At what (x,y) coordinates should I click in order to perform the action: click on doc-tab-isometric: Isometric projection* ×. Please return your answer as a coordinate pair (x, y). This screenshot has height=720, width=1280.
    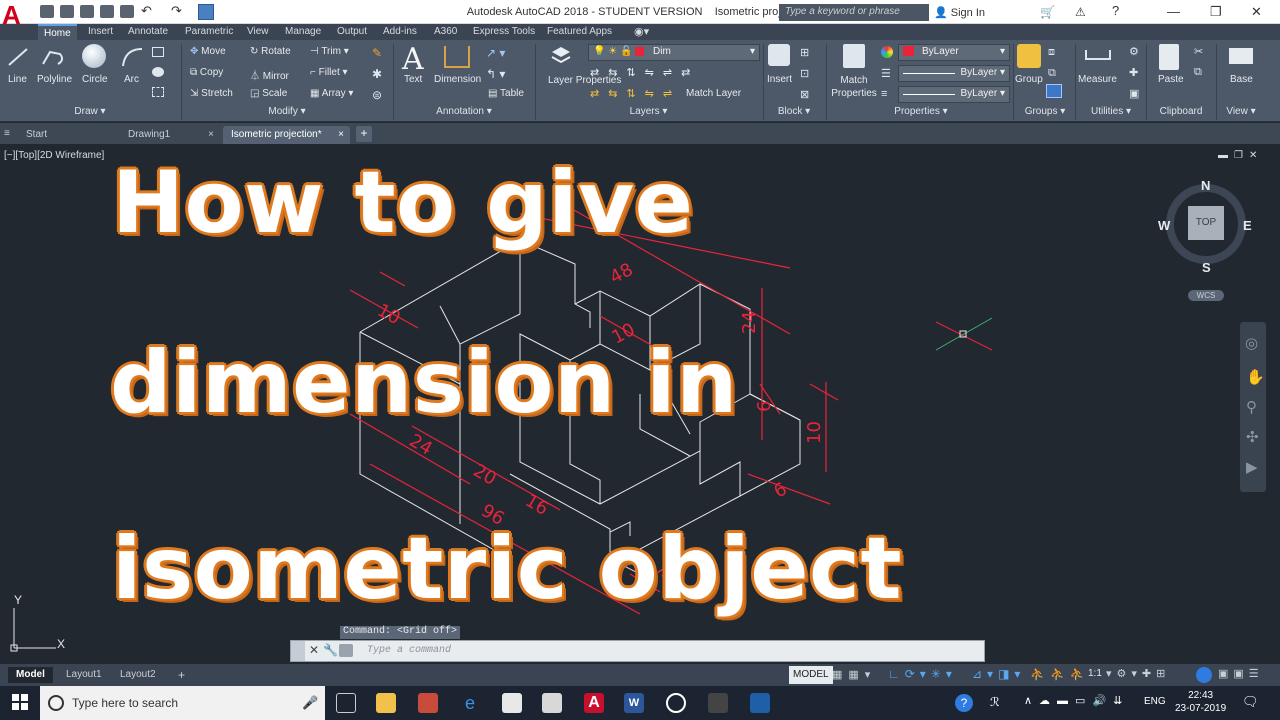
    Looking at the image, I should click on (286, 135).